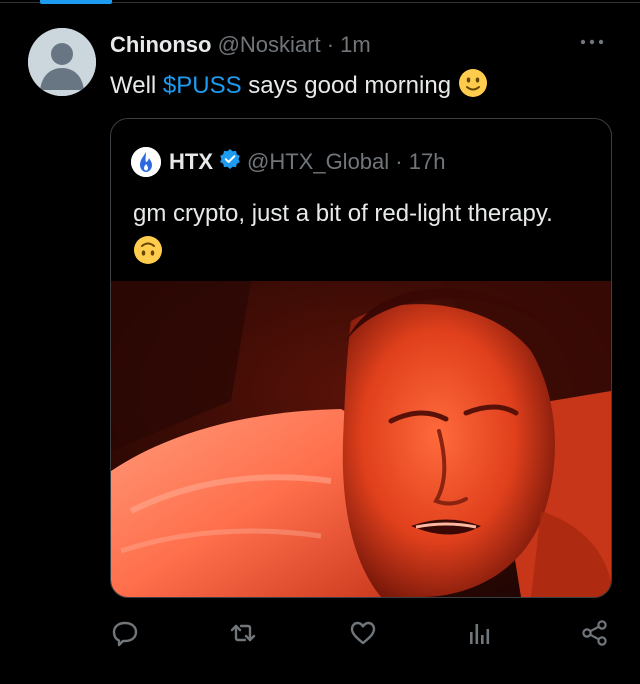 This screenshot has width=640, height=684. Describe the element at coordinates (346, 85) in the screenshot. I see `tweet-text-after: says good morning` at that location.